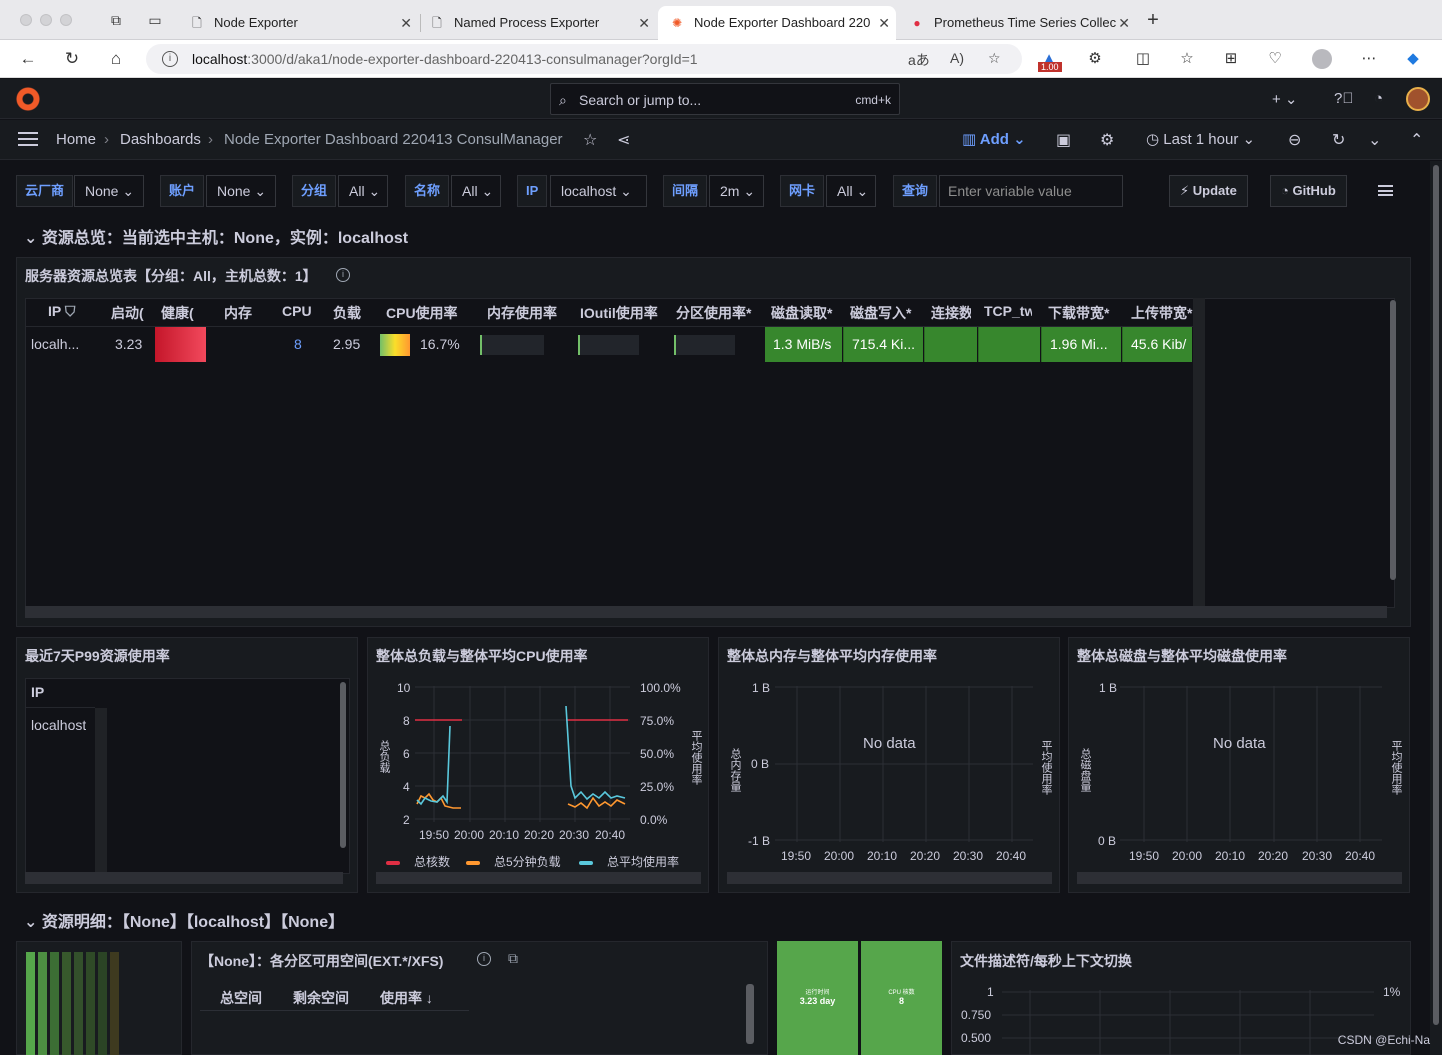 The width and height of the screenshot is (1442, 1055). What do you see at coordinates (1378, 98) in the screenshot?
I see `news-rss-icon: ◔` at bounding box center [1378, 98].